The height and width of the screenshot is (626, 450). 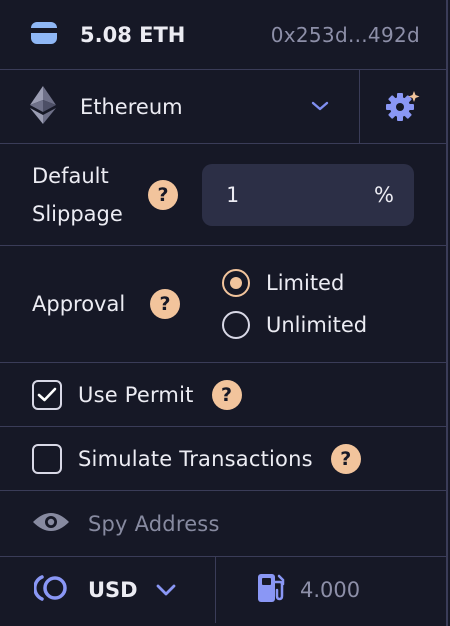 I want to click on approval-option-label: Unlimited, so click(x=317, y=325).